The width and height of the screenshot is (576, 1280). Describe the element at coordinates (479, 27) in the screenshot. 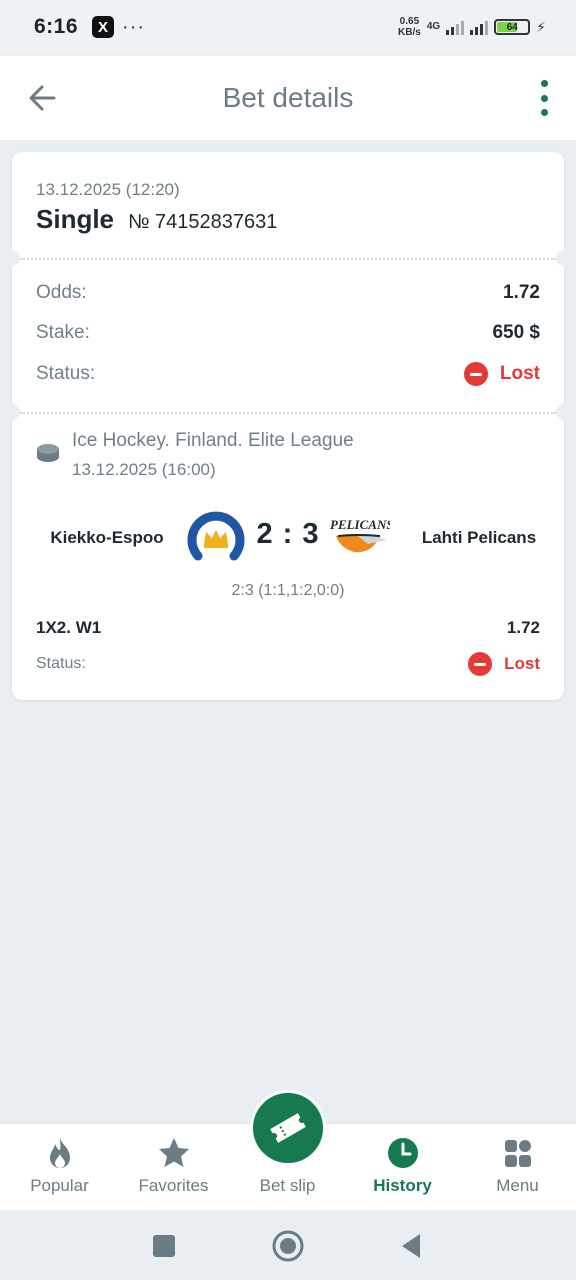

I see `signal-2-icon` at that location.